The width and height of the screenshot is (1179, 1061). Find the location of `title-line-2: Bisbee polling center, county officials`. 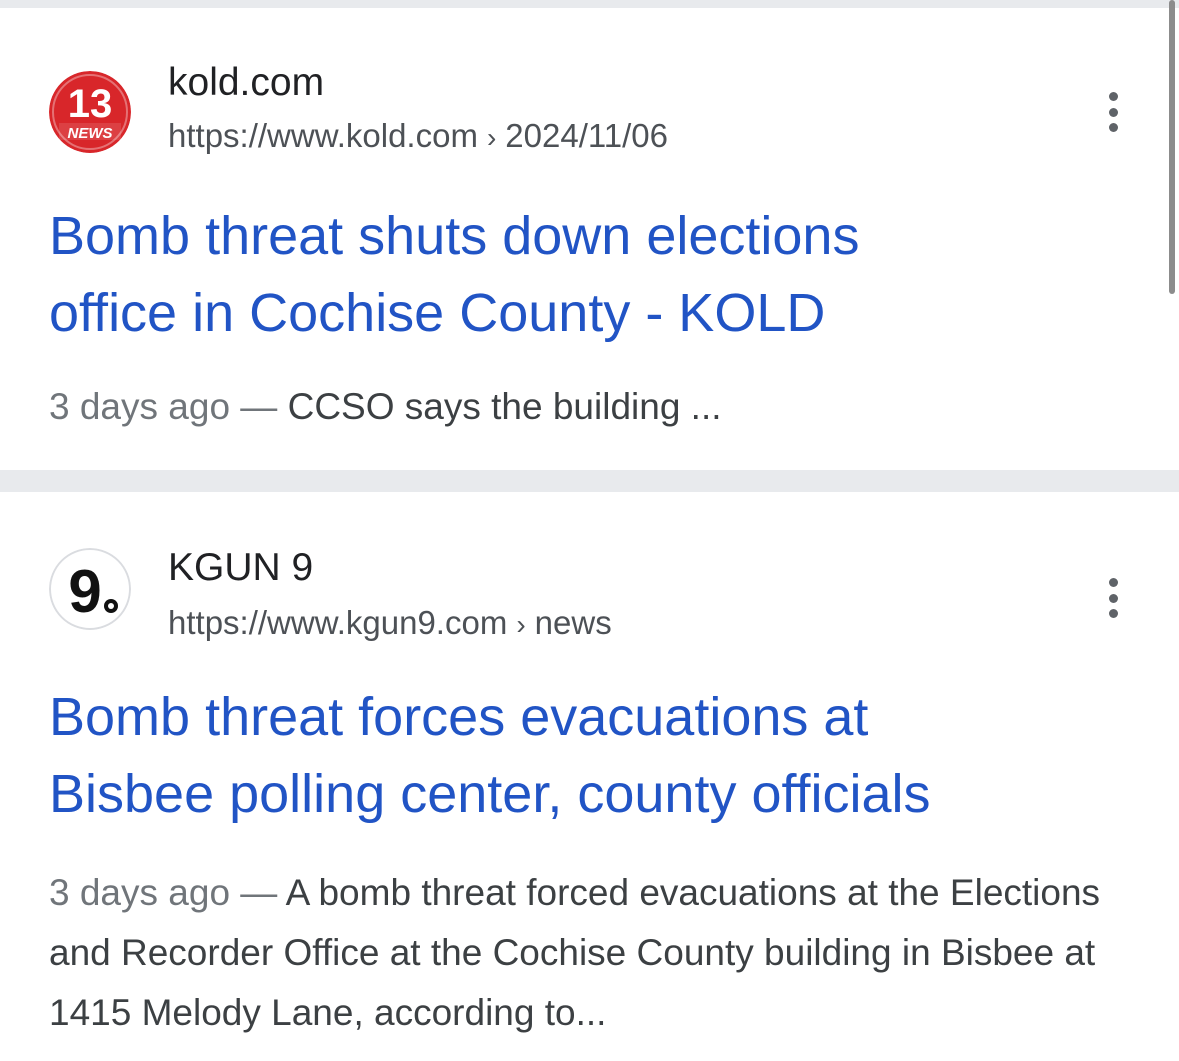

title-line-2: Bisbee polling center, county officials is located at coordinates (490, 794).